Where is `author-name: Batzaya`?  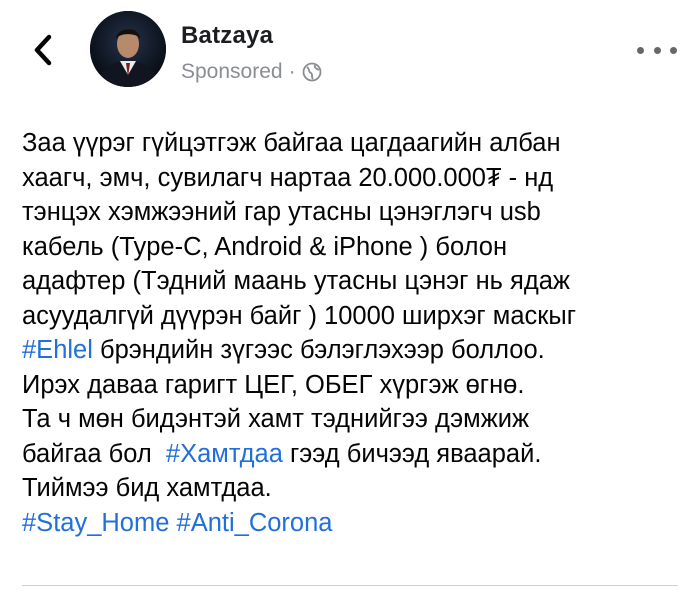 author-name: Batzaya is located at coordinates (227, 36).